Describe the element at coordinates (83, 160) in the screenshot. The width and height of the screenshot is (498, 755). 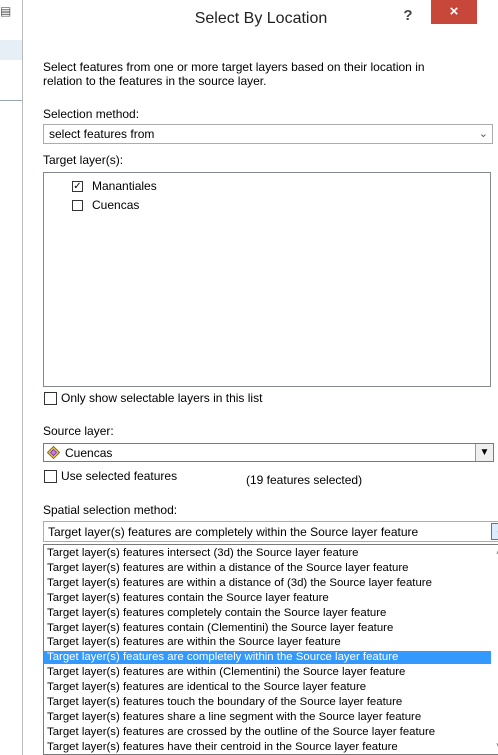
I see `target-layers-label: Target layer(s):` at that location.